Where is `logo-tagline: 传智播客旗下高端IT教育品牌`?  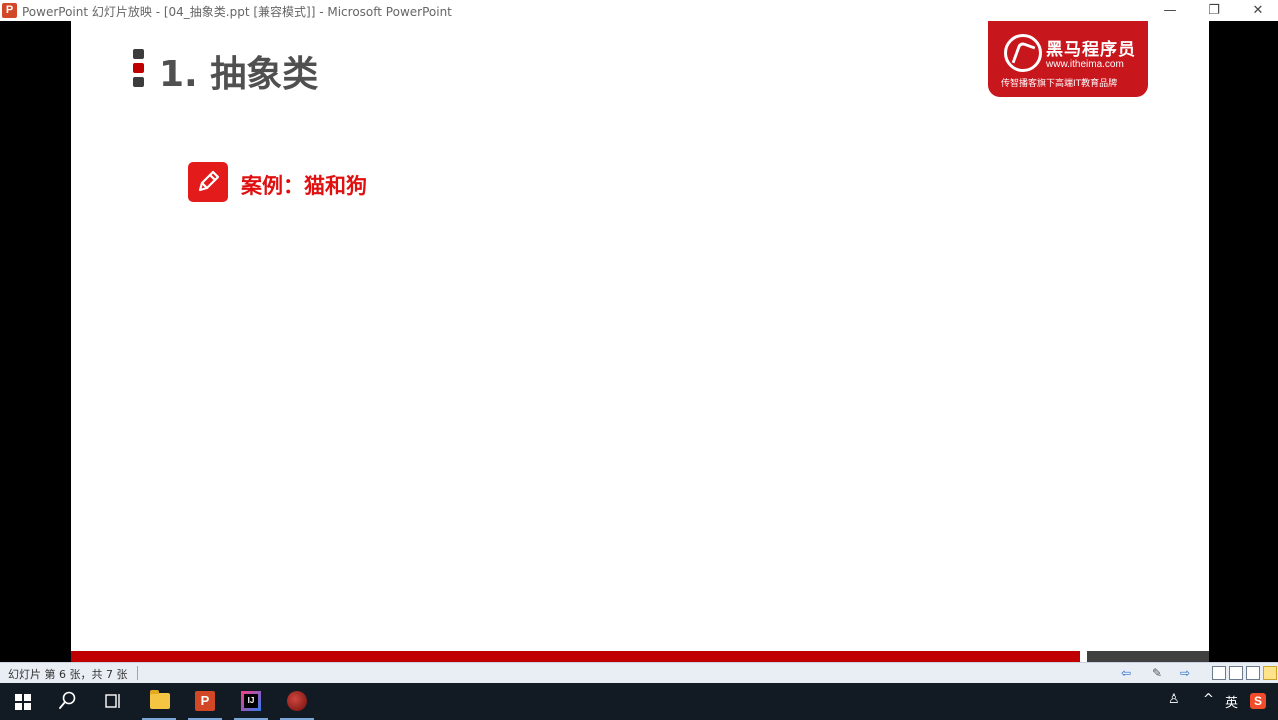
logo-tagline: 传智播客旗下高端IT教育品牌 is located at coordinates (1059, 84).